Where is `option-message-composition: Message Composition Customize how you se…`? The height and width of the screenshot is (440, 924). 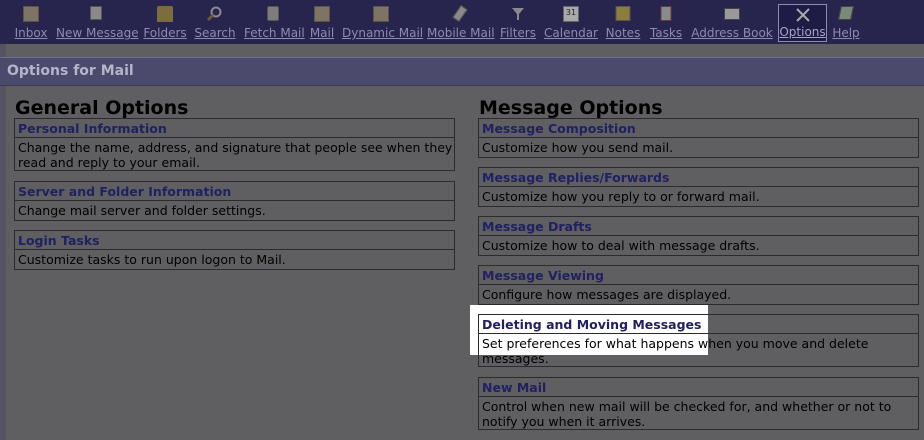 option-message-composition: Message Composition Customize how you se… is located at coordinates (698, 138).